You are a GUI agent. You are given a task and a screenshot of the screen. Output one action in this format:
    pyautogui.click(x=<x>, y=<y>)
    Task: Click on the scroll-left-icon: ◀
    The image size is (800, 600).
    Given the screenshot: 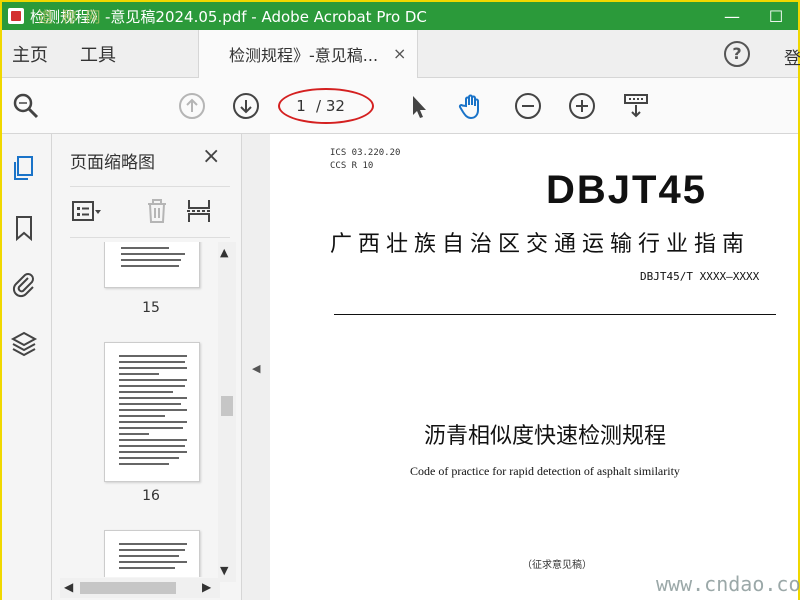 What is the action you would take?
    pyautogui.click(x=68, y=587)
    